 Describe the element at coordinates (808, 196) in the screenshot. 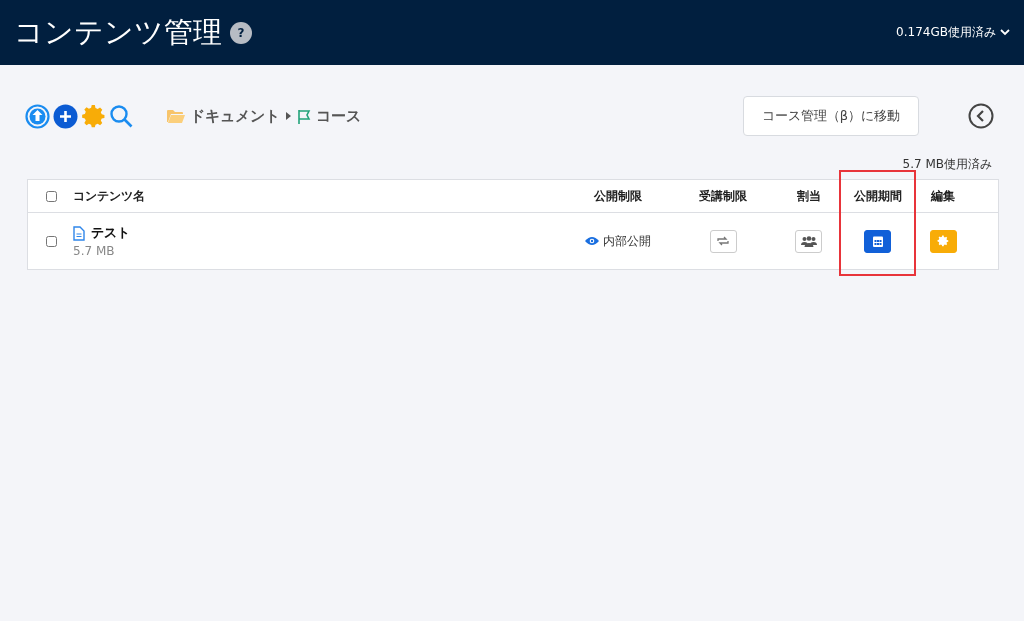

I see `column-header: 割当` at that location.